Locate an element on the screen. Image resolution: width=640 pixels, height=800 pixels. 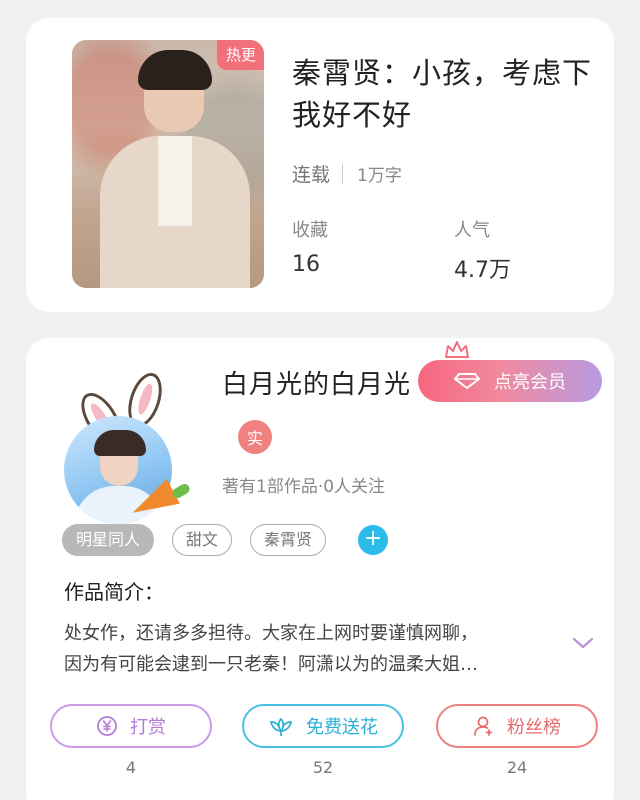
cover-figure-shirt is located at coordinates (175, 181).